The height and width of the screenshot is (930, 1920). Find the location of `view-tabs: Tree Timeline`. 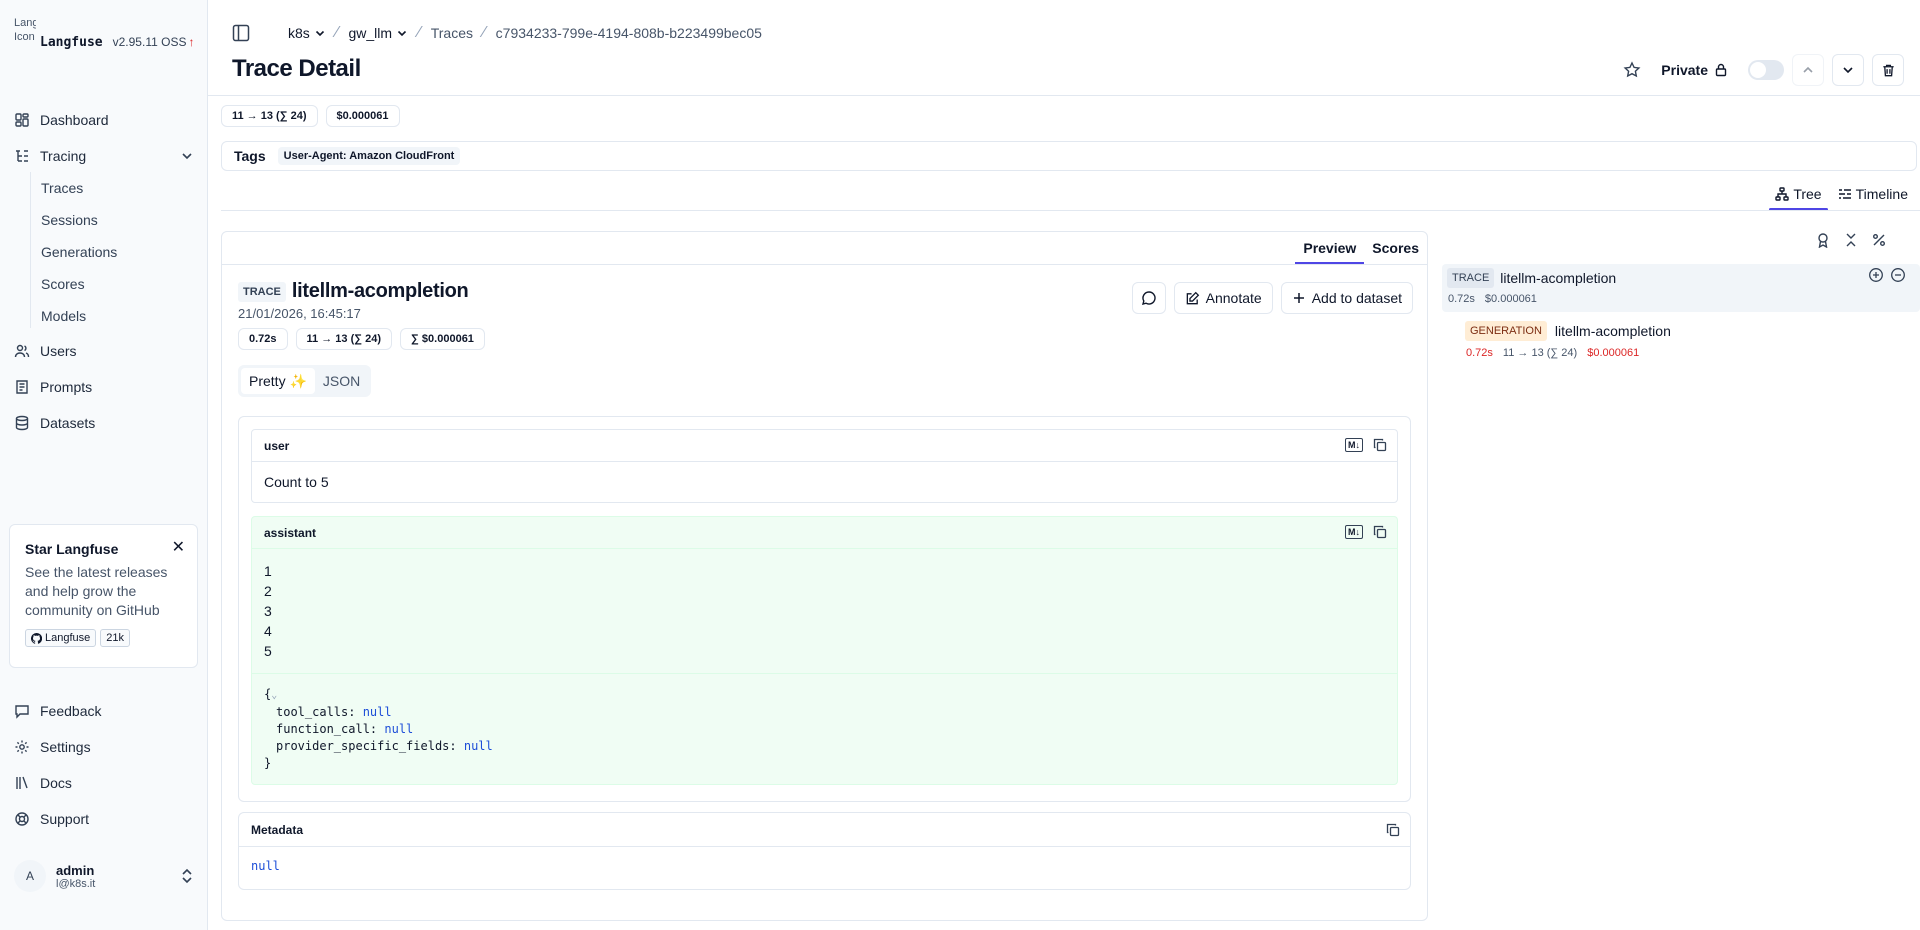

view-tabs: Tree Timeline is located at coordinates (1842, 194).